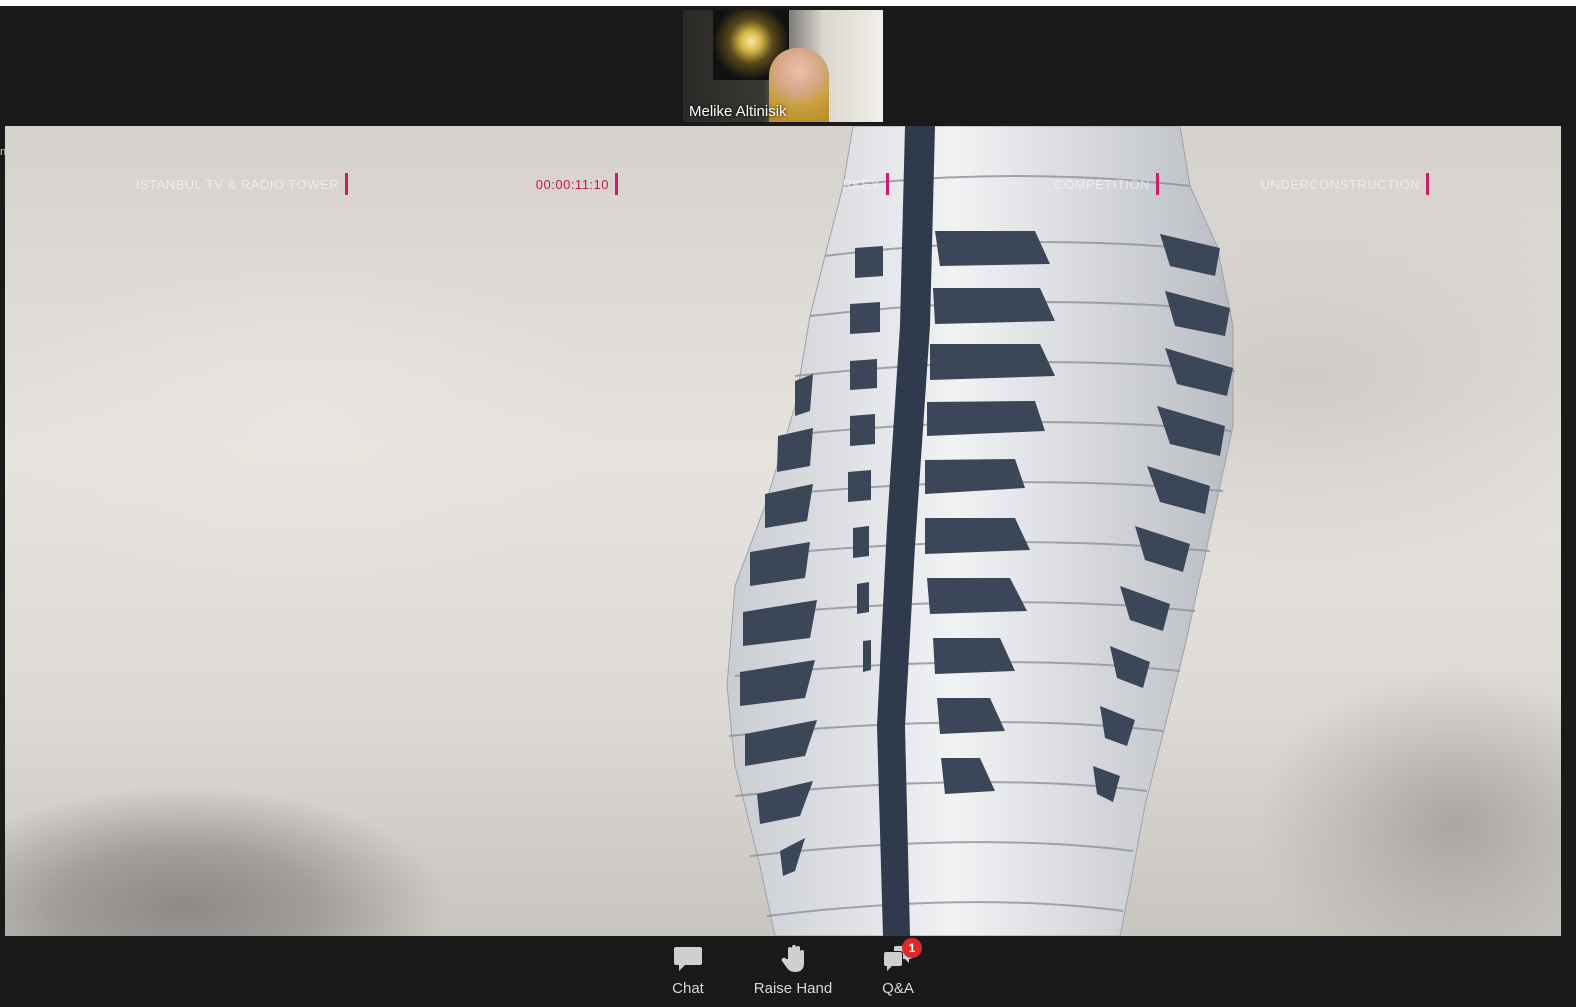  What do you see at coordinates (861, 184) in the screenshot?
I see `overlay-location-text: RKEY` at bounding box center [861, 184].